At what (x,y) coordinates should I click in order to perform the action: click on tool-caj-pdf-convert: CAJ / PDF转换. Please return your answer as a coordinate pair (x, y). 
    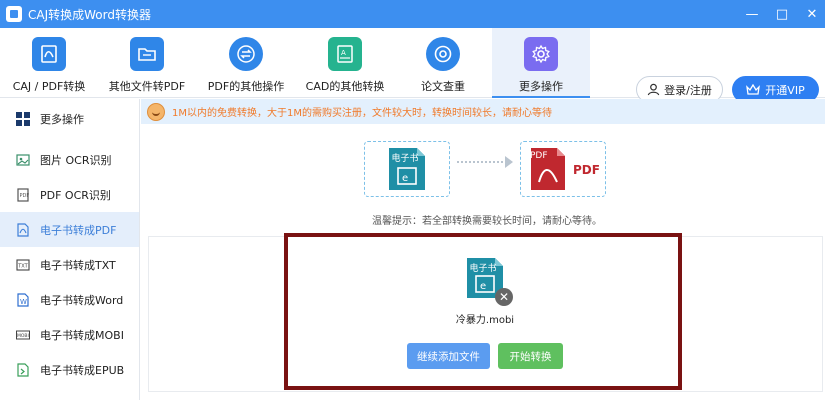
    Looking at the image, I should click on (49, 63).